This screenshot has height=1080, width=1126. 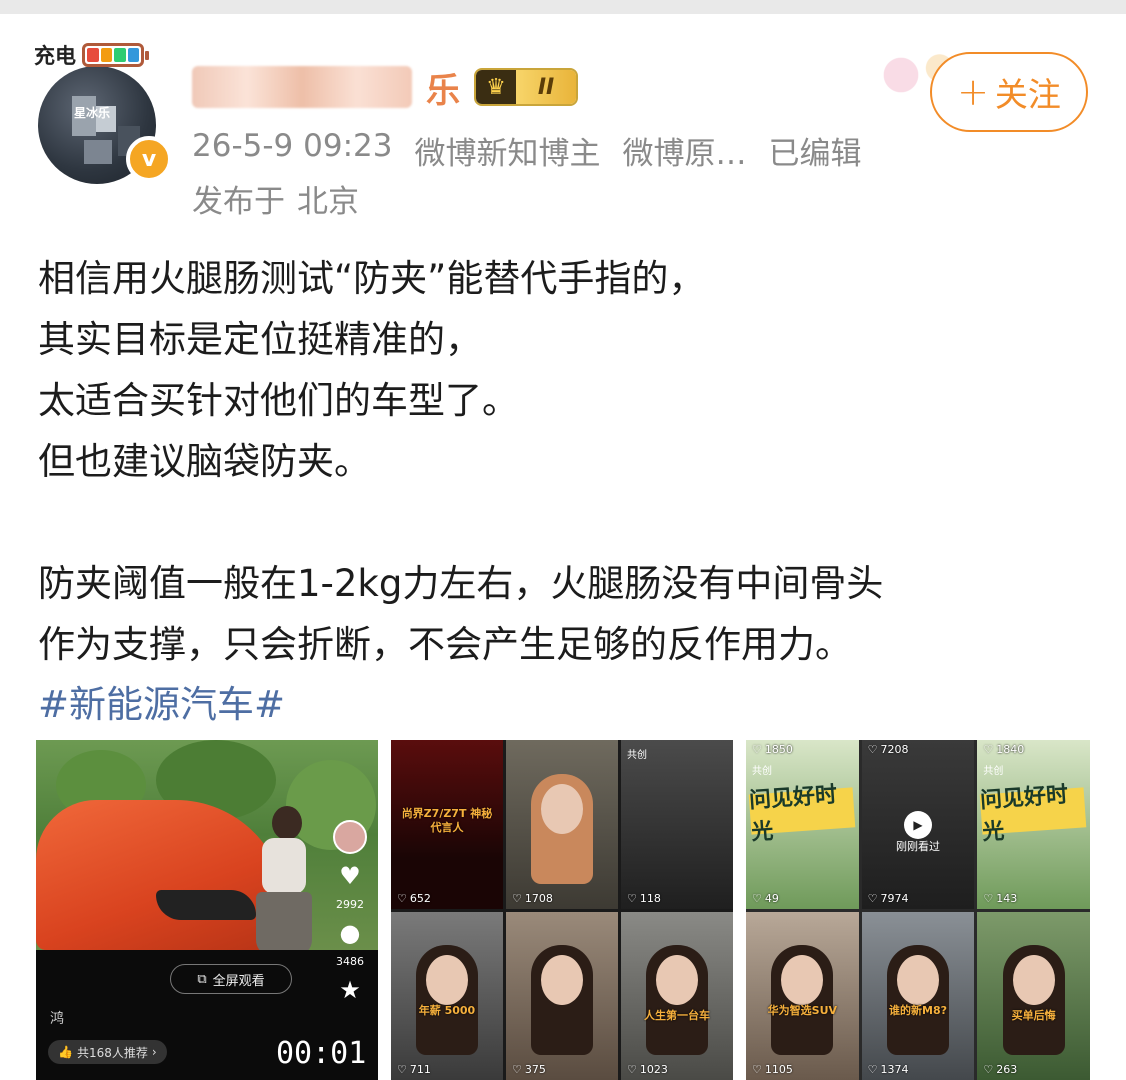 I want to click on thumb-count: ♡ 1374, so click(x=888, y=1069).